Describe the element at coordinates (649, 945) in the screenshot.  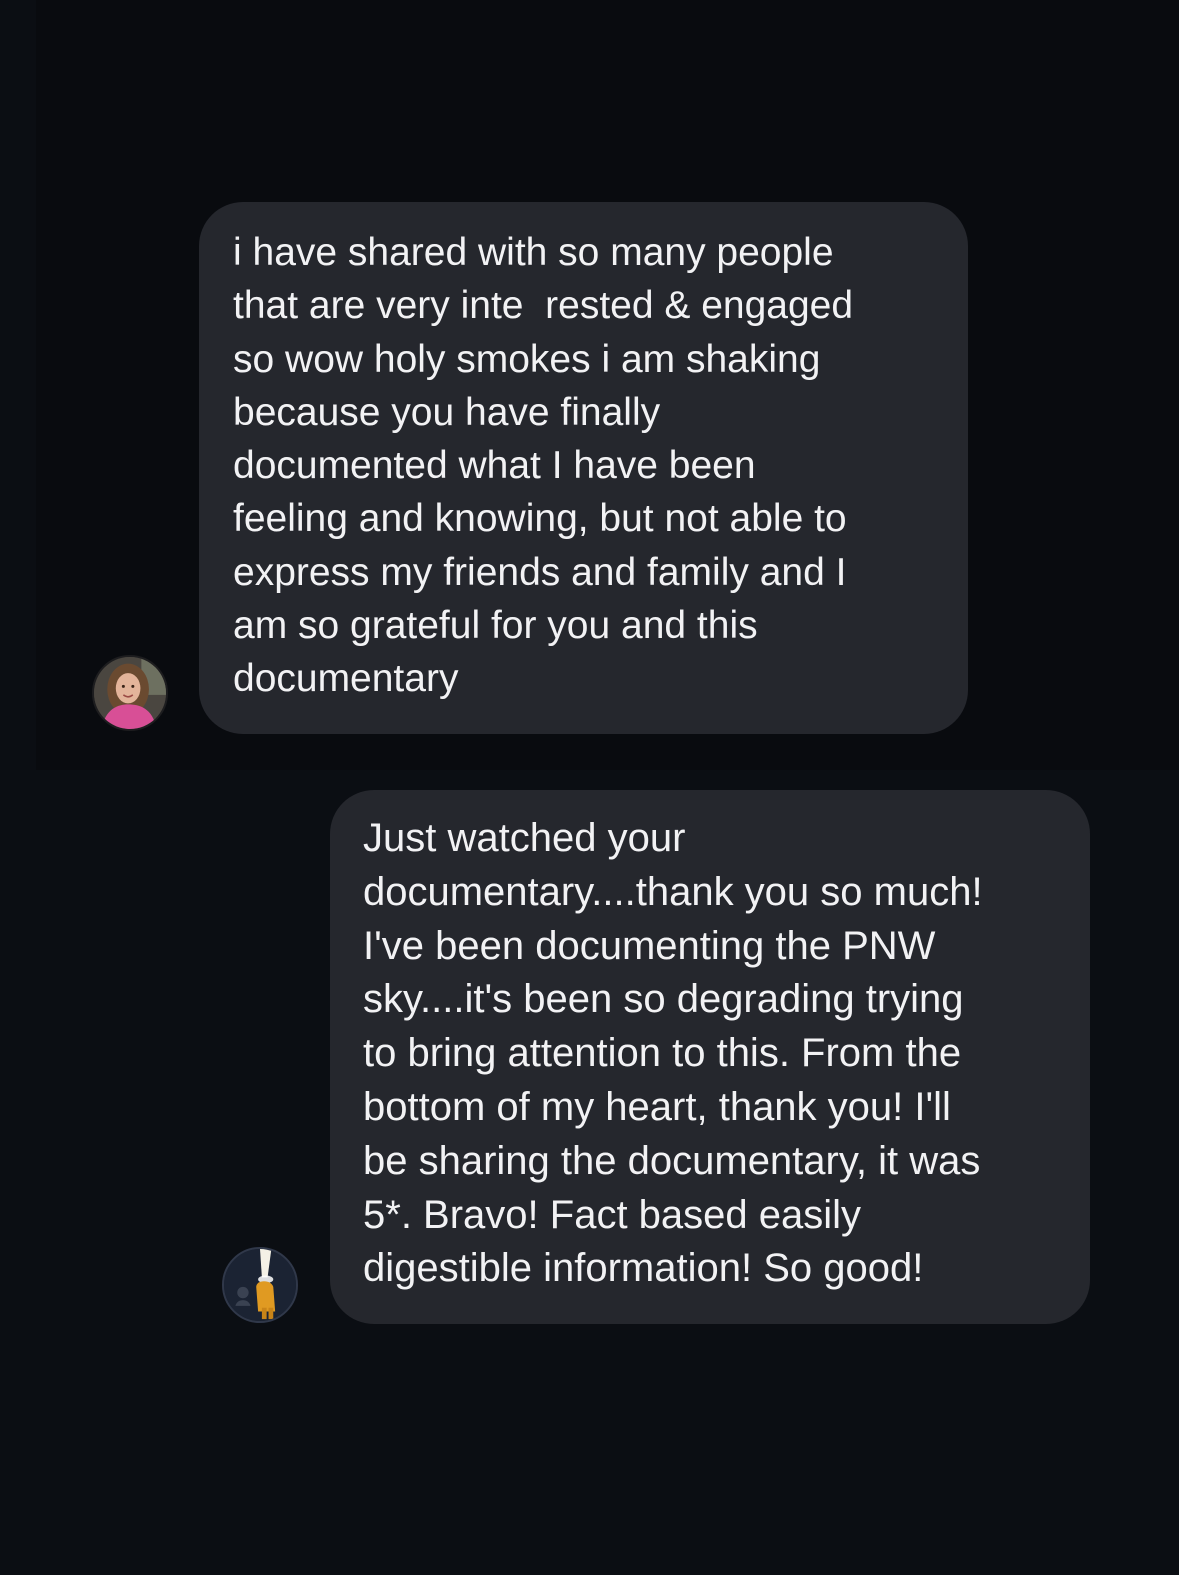
I see `message-line: I've been documenting the PNW` at that location.